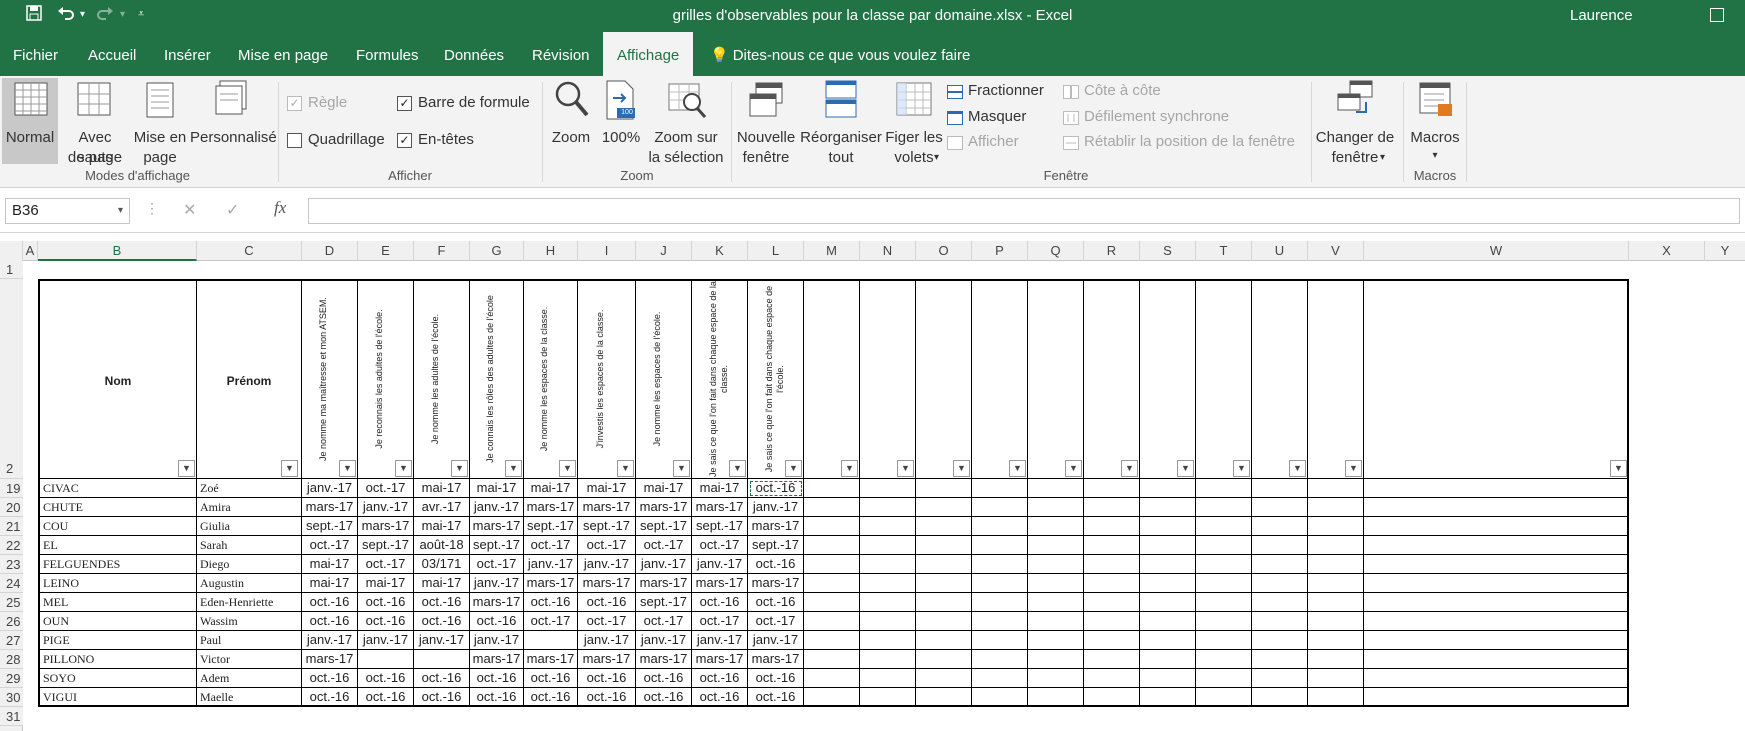 This screenshot has height=731, width=1745. Describe the element at coordinates (1006, 90) in the screenshot. I see `split-button: Fractionner` at that location.